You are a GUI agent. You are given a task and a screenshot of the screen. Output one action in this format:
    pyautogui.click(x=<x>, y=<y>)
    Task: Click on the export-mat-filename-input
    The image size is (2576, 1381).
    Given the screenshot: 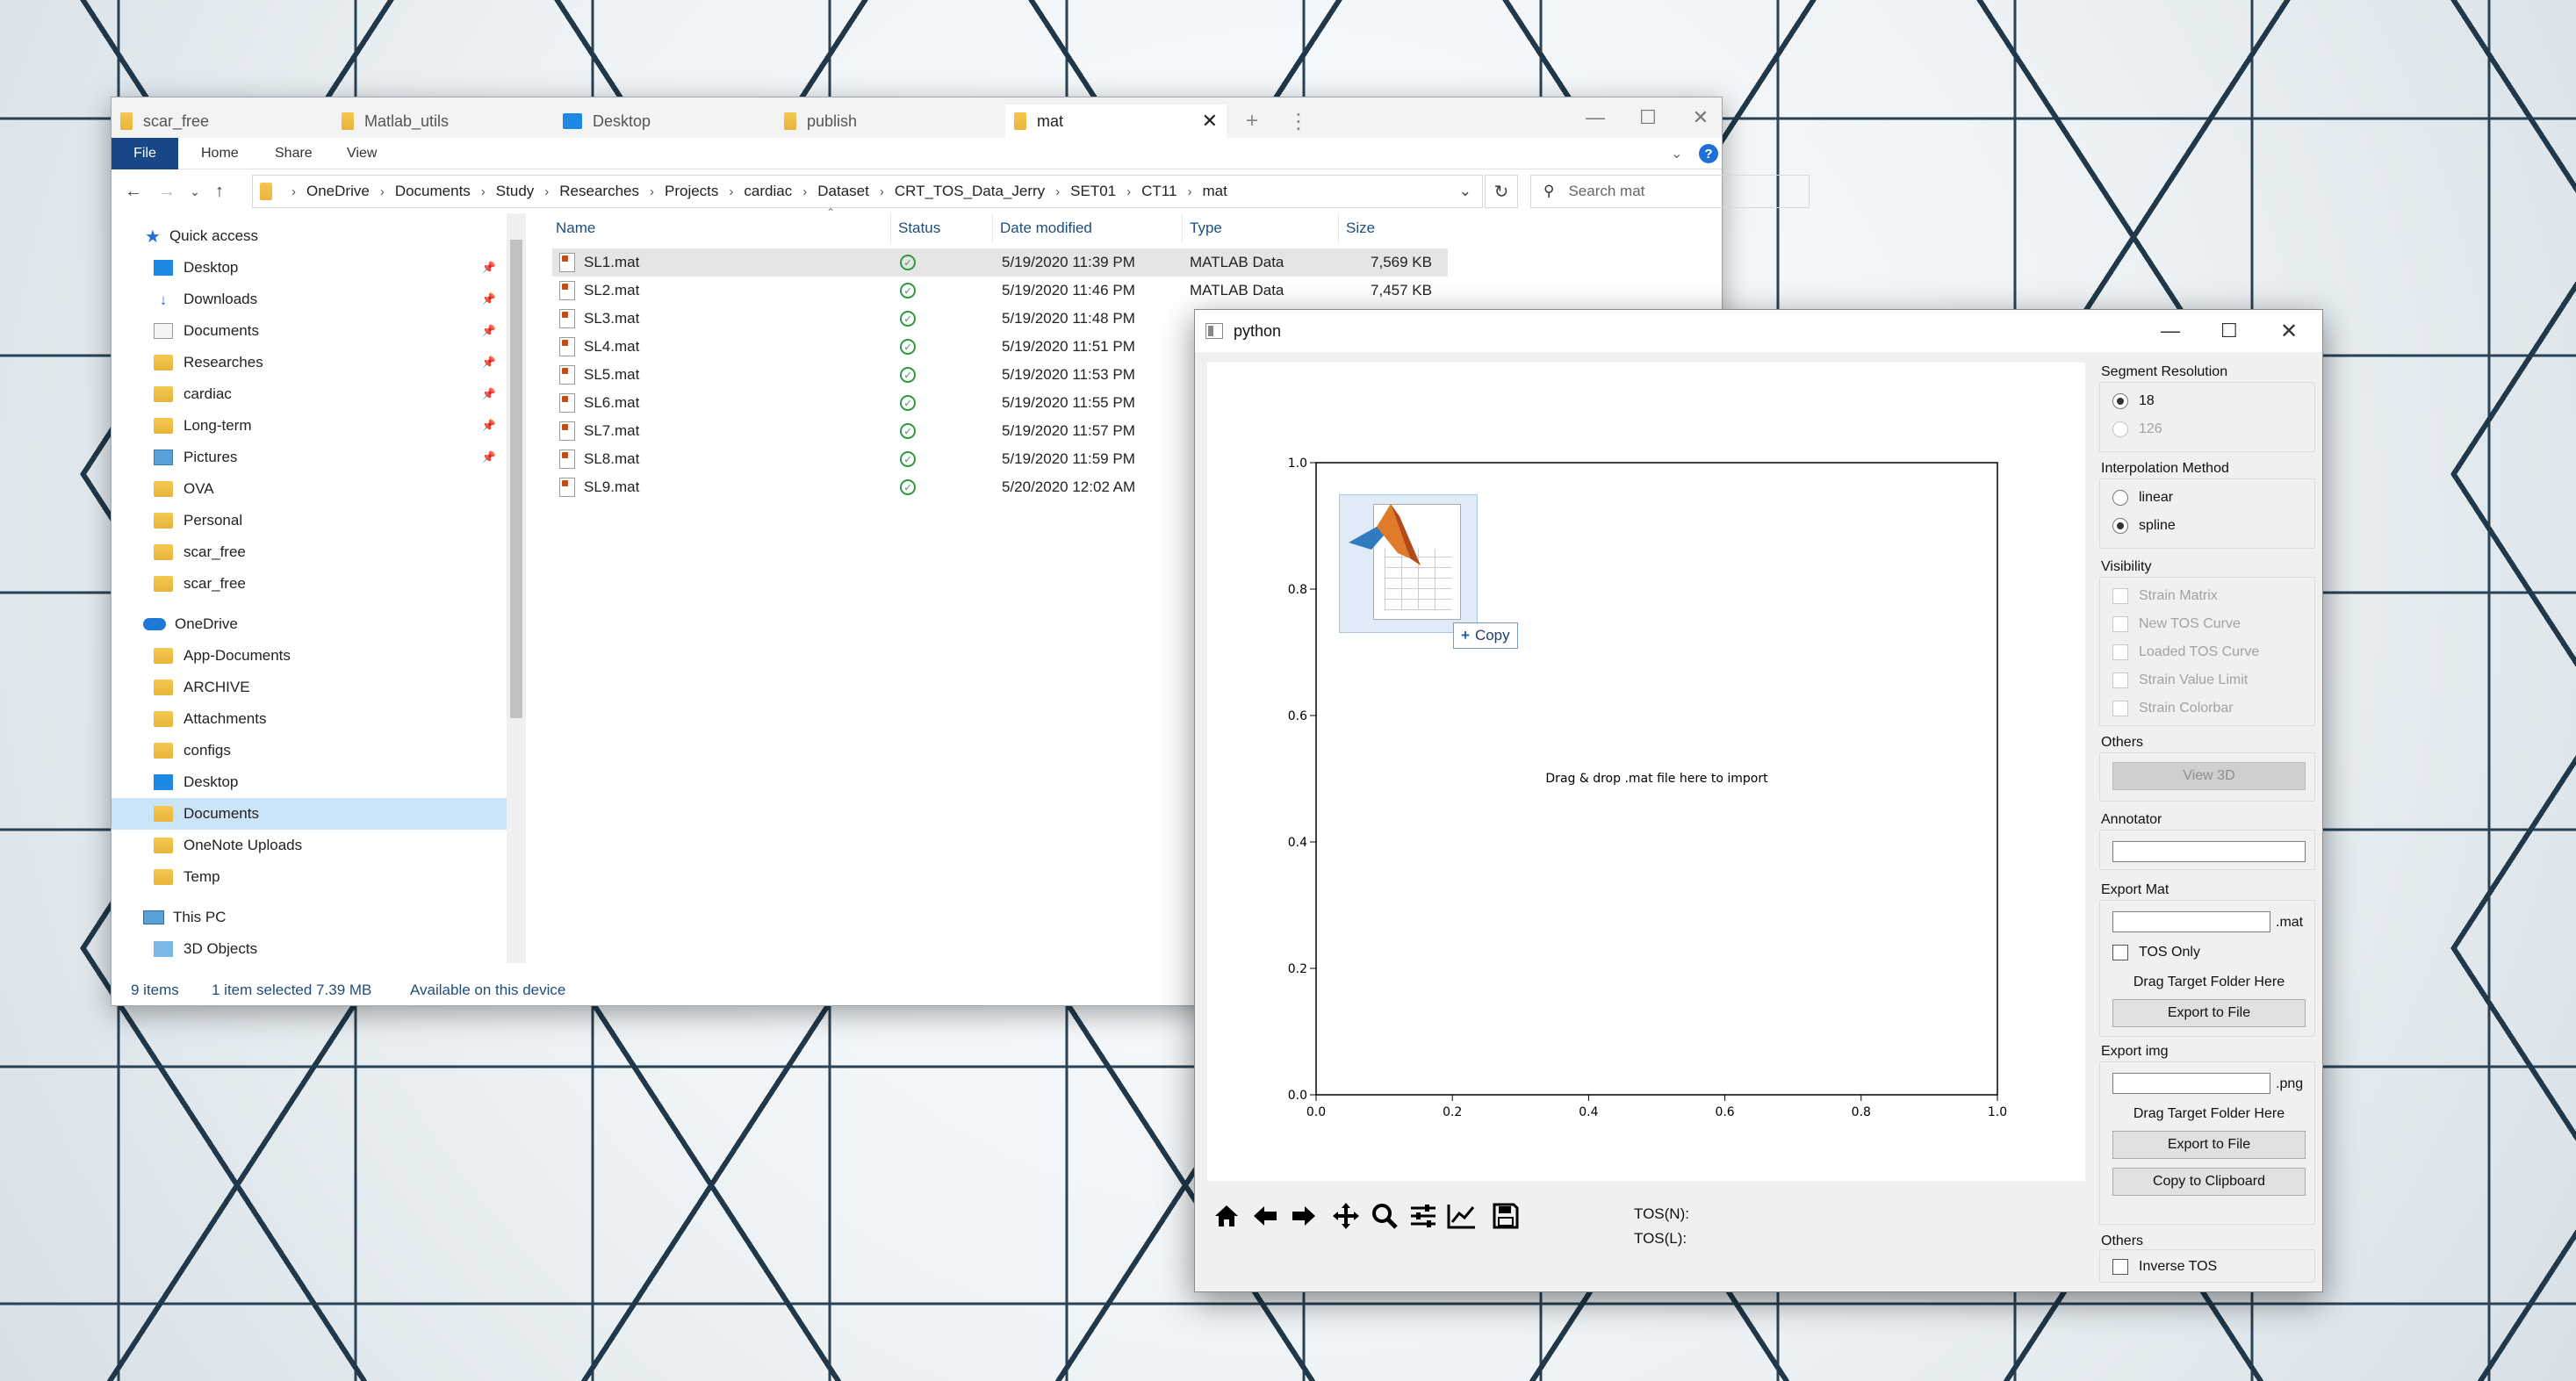 What is the action you would take?
    pyautogui.click(x=2191, y=921)
    